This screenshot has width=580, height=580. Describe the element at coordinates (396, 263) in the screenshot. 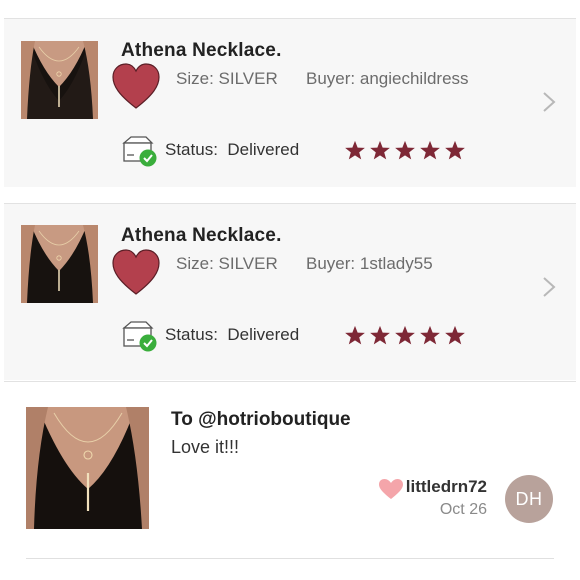

I see `buyer-value: 1stlady55` at that location.